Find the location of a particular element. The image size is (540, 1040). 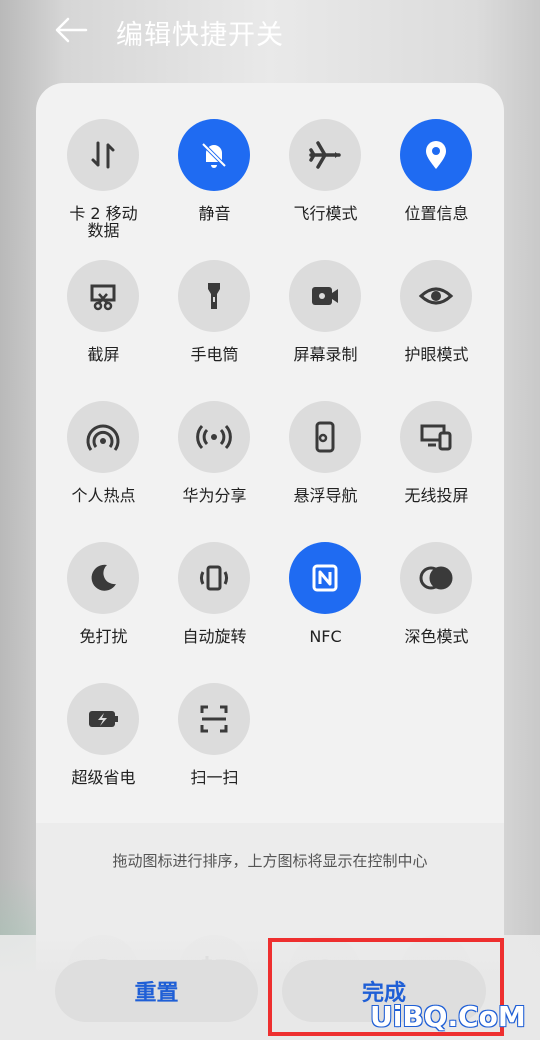

tile-airplane: 飞行模式 is located at coordinates (325, 179).